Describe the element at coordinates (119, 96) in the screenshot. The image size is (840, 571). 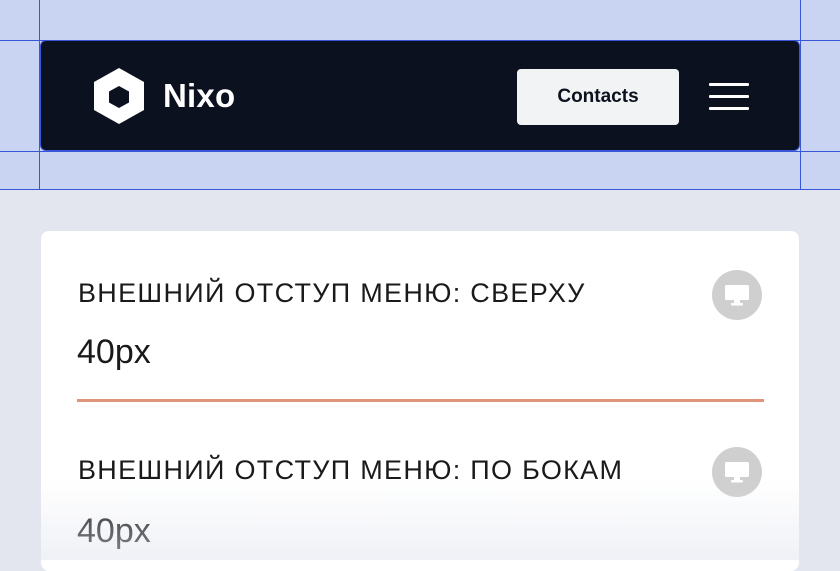
I see `hexagon-logo-icon` at that location.